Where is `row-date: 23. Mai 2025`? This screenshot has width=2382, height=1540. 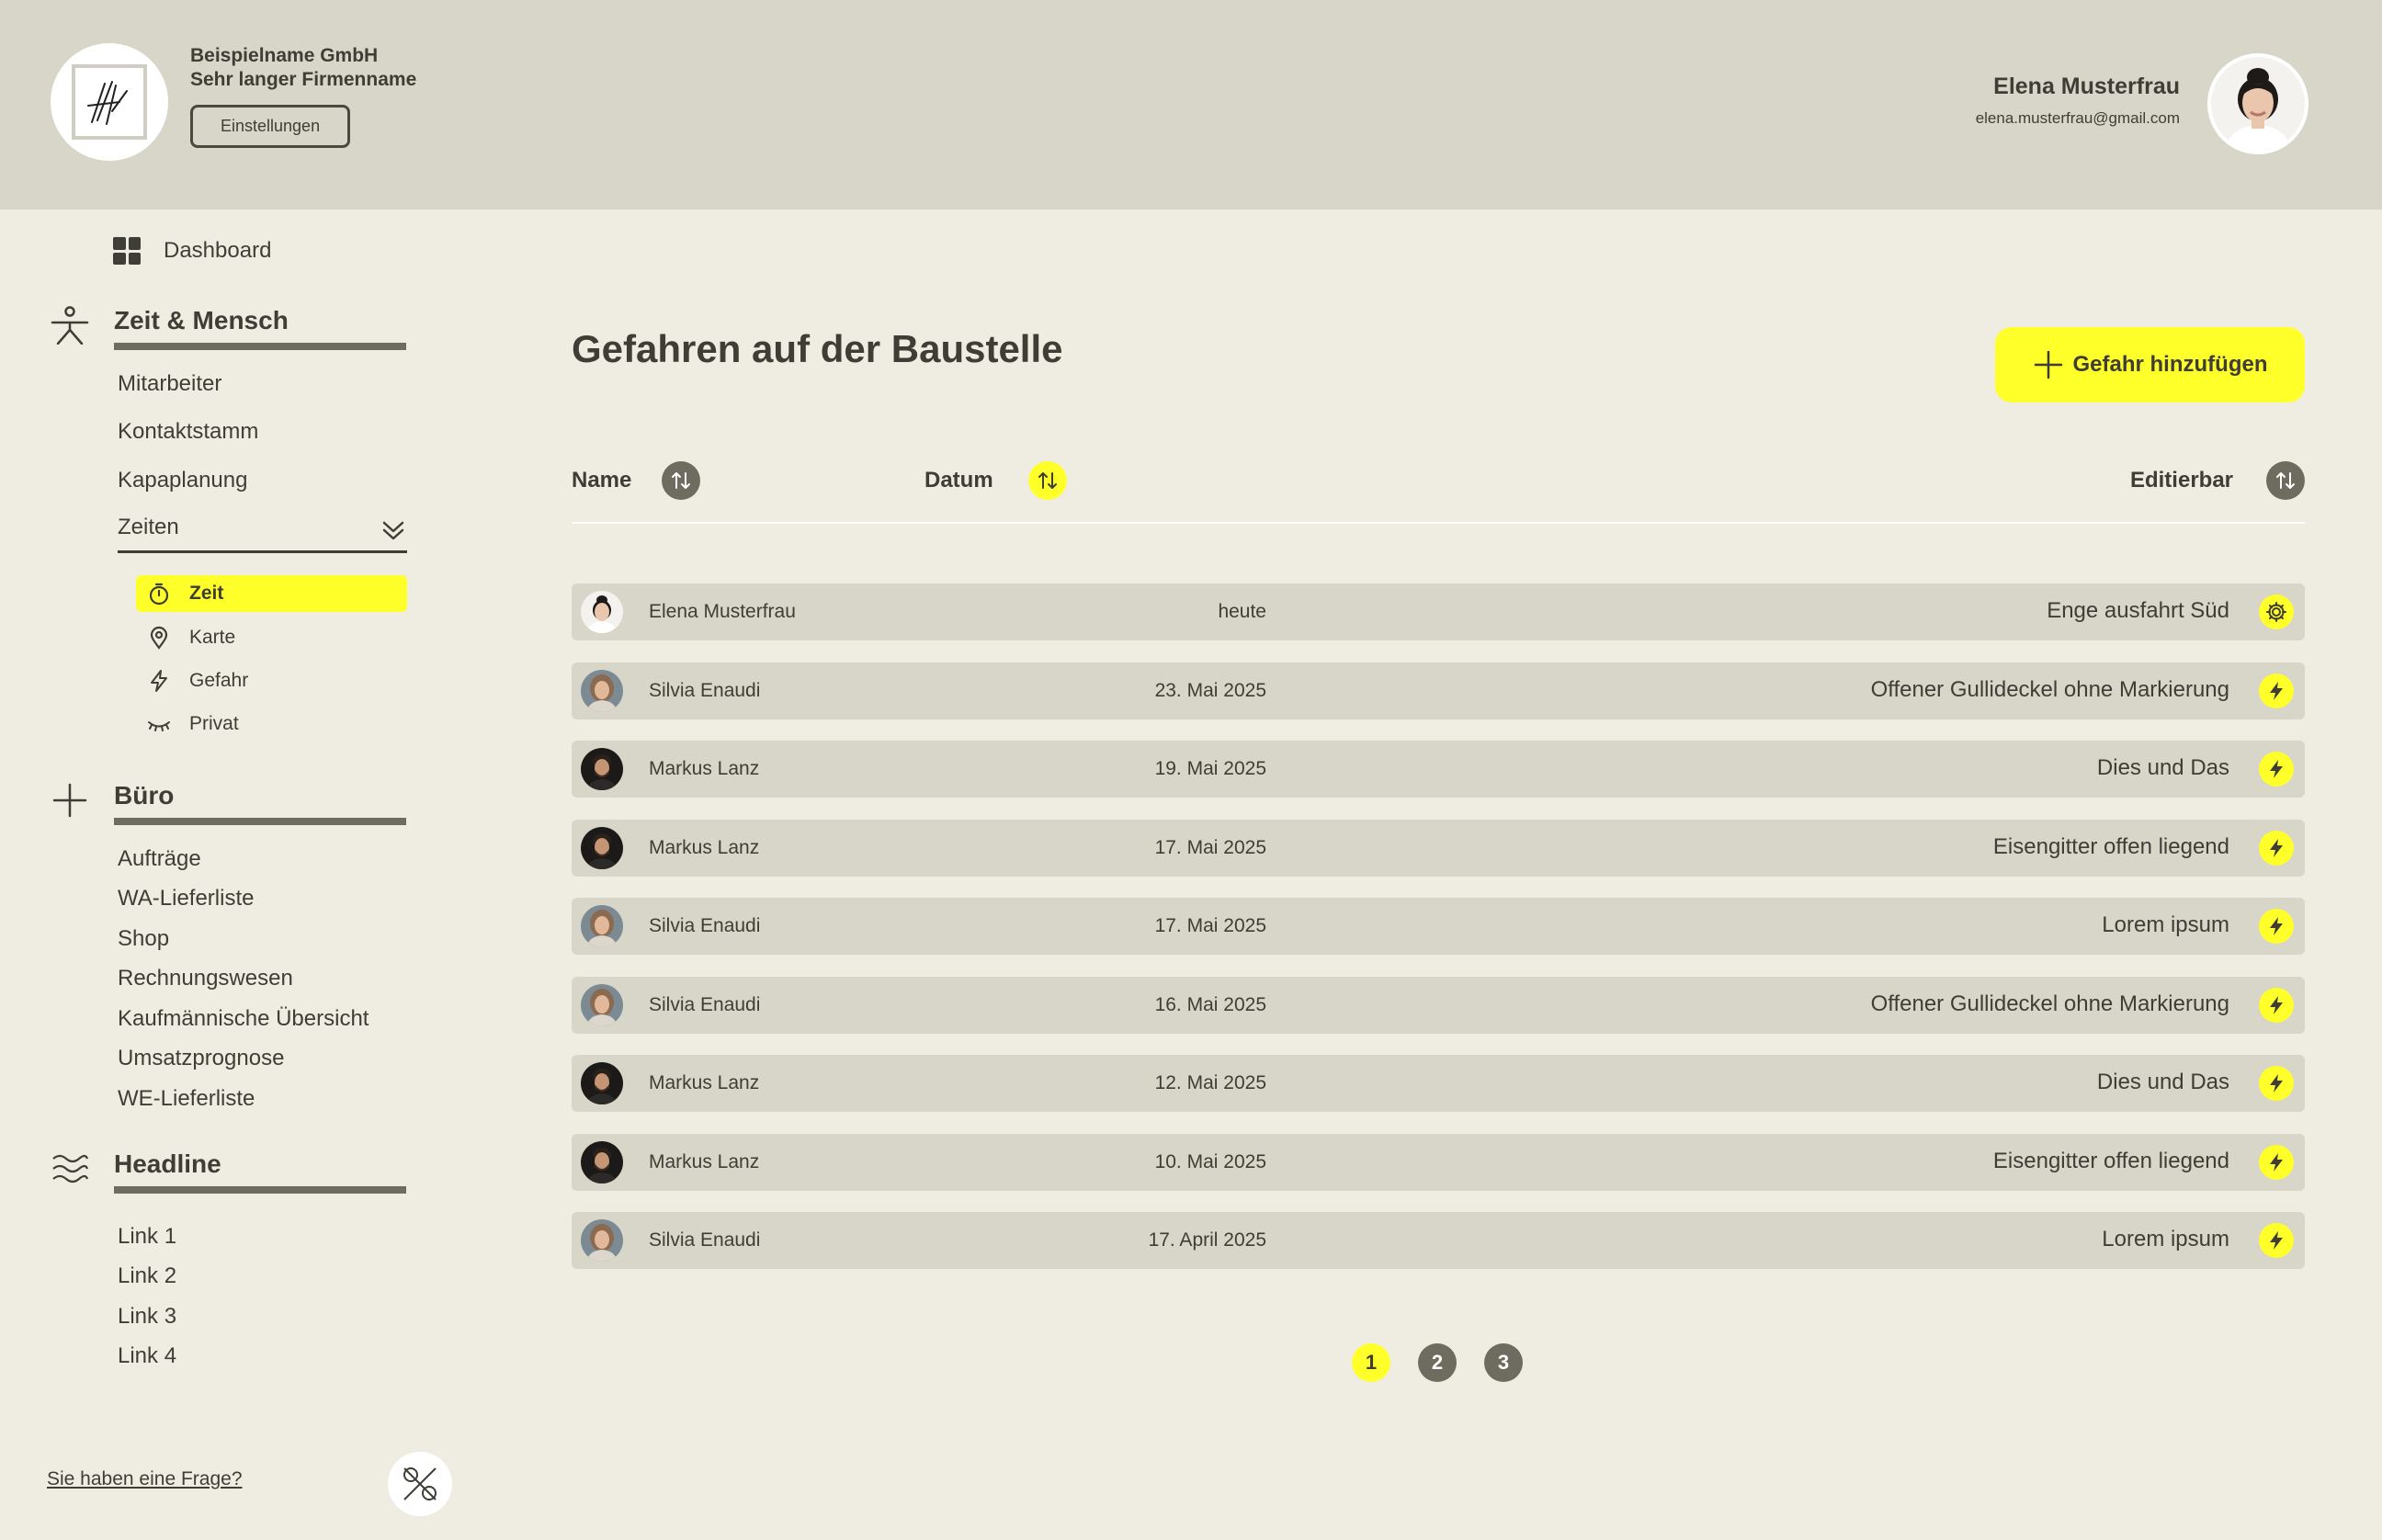
row-date: 23. Mai 2025 is located at coordinates (1210, 690).